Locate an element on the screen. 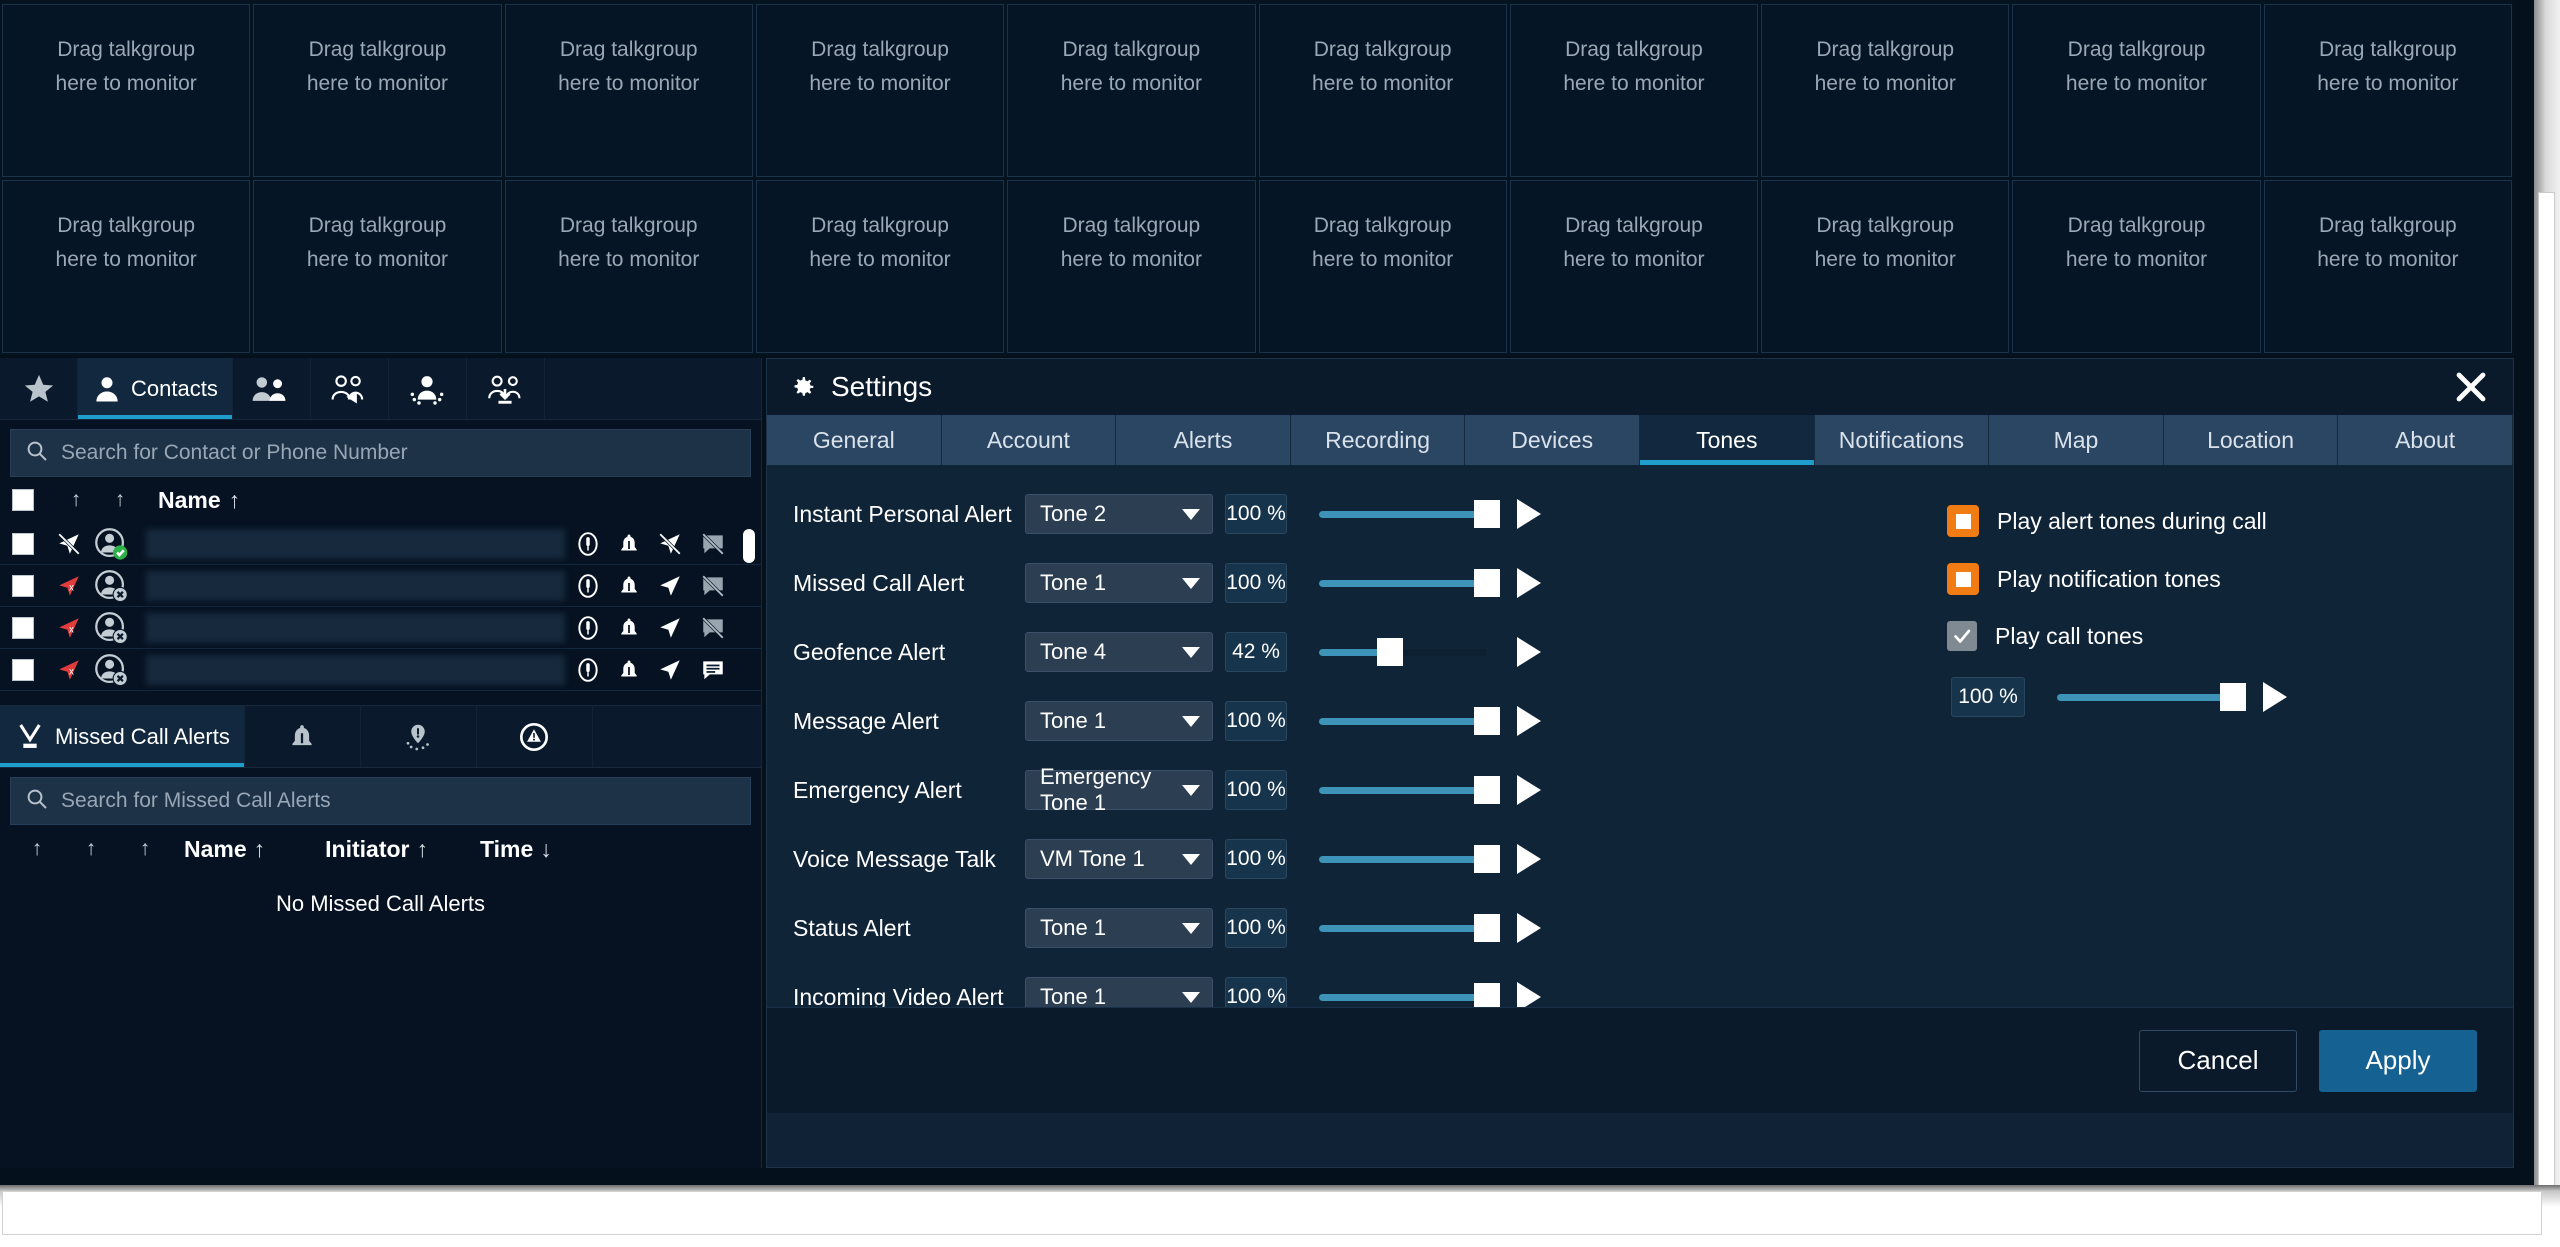 Image resolution: width=2560 pixels, height=1247 pixels. sort-column-2: ↑ is located at coordinates (120, 500).